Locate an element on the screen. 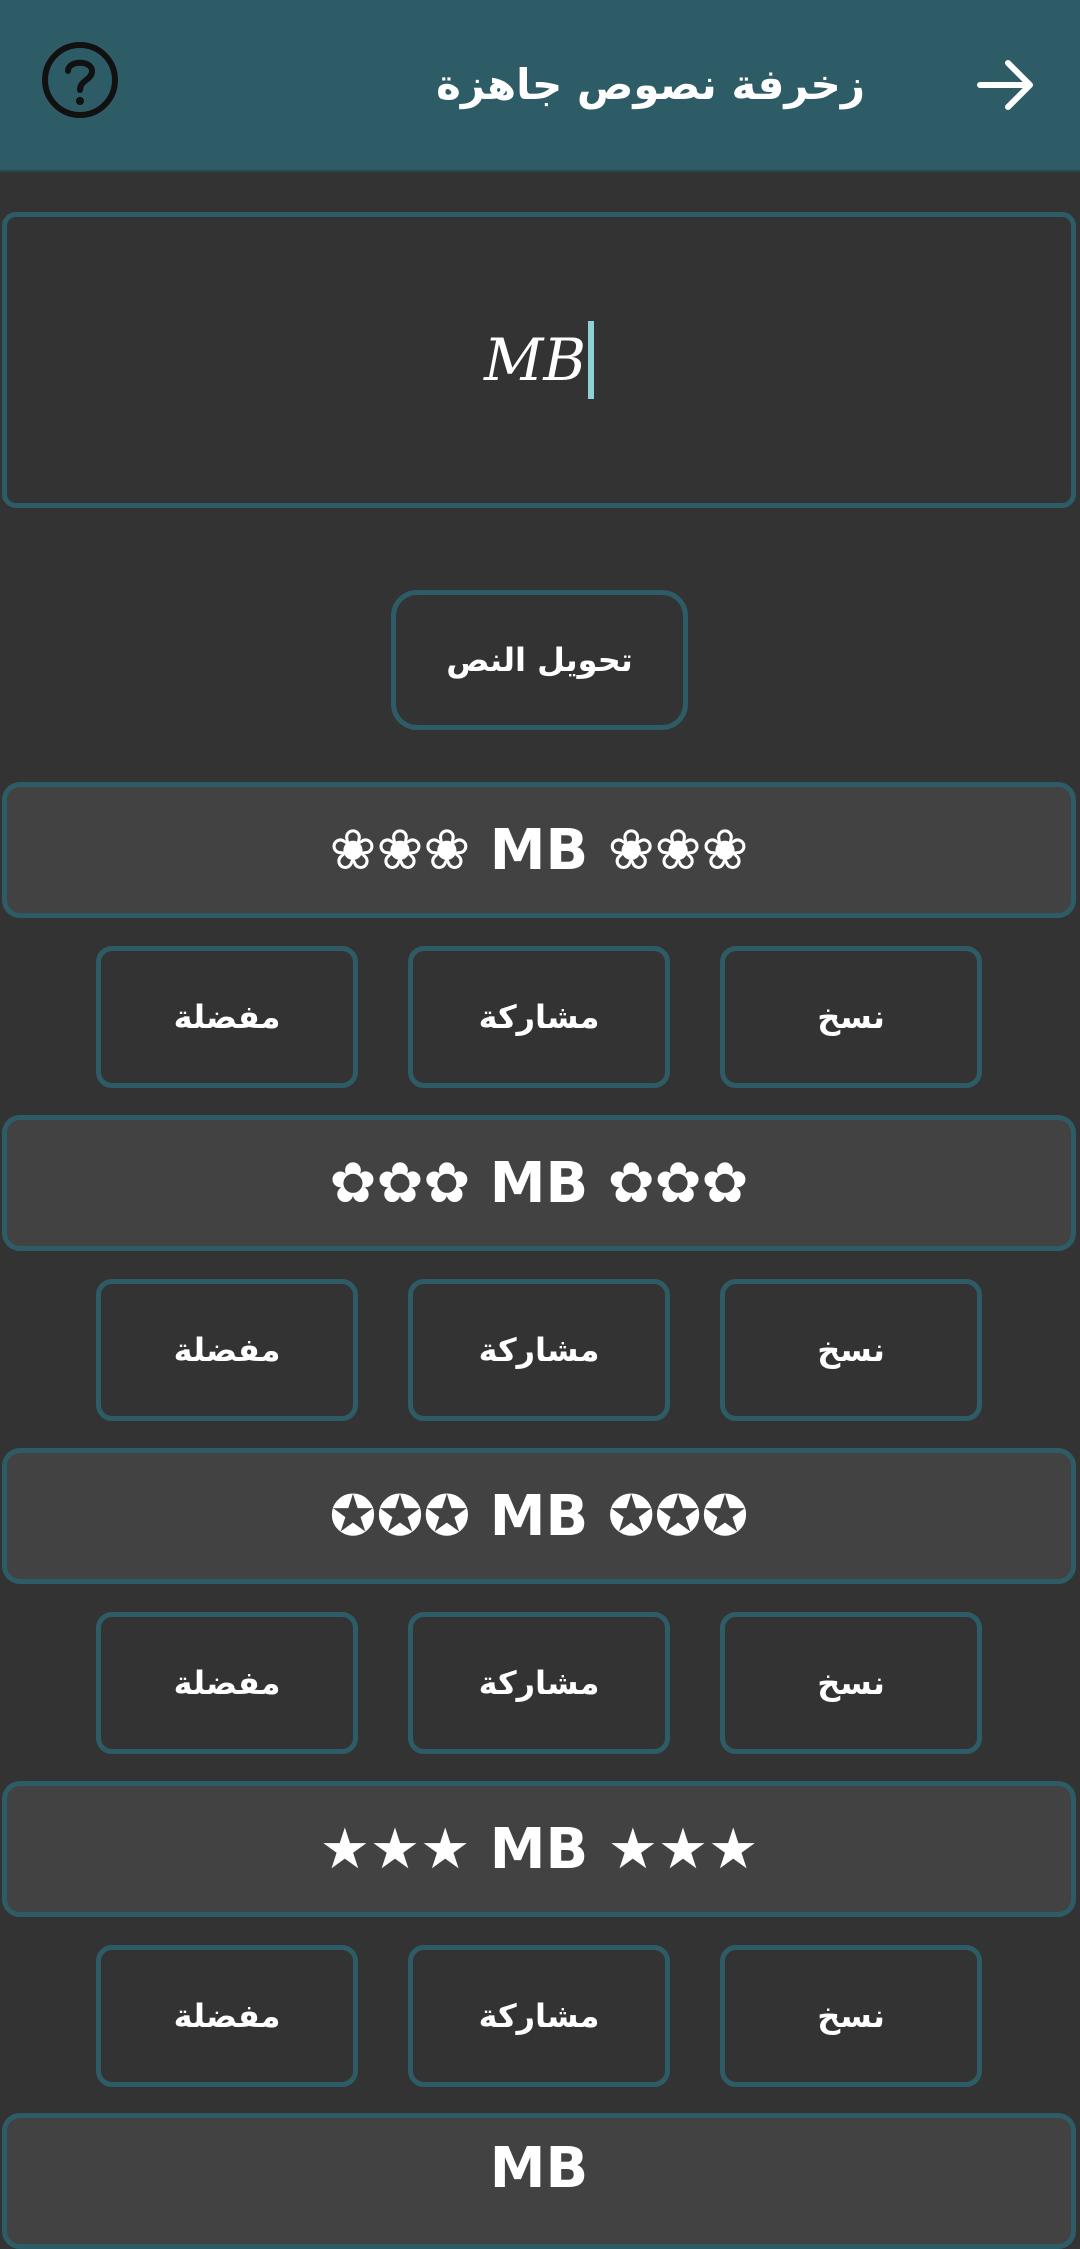 The image size is (1080, 2249). decorated-text-result: ✿✿✿ MB ✿✿✿ is located at coordinates (539, 1183).